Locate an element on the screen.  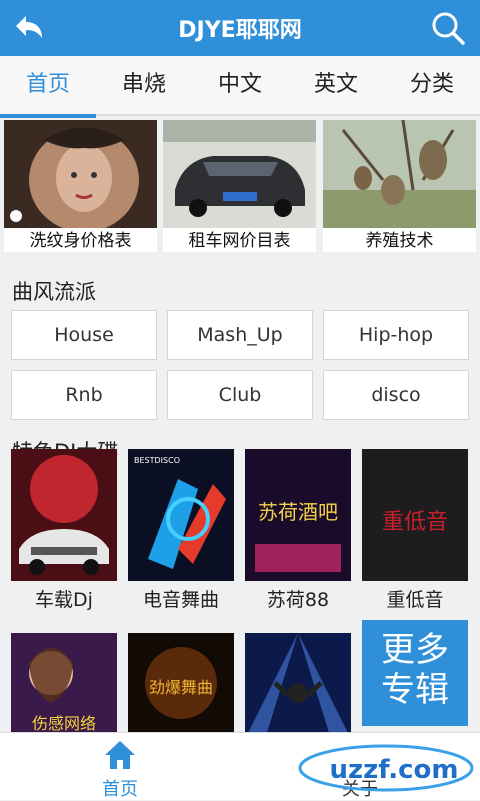
genre-disco: disco is located at coordinates (396, 395).